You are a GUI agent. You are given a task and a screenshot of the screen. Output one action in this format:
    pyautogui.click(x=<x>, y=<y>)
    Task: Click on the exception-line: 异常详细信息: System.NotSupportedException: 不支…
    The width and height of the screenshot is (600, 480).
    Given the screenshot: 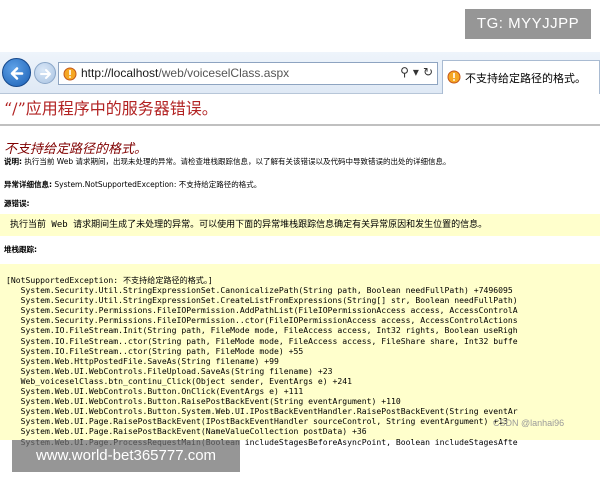 What is the action you would take?
    pyautogui.click(x=132, y=184)
    